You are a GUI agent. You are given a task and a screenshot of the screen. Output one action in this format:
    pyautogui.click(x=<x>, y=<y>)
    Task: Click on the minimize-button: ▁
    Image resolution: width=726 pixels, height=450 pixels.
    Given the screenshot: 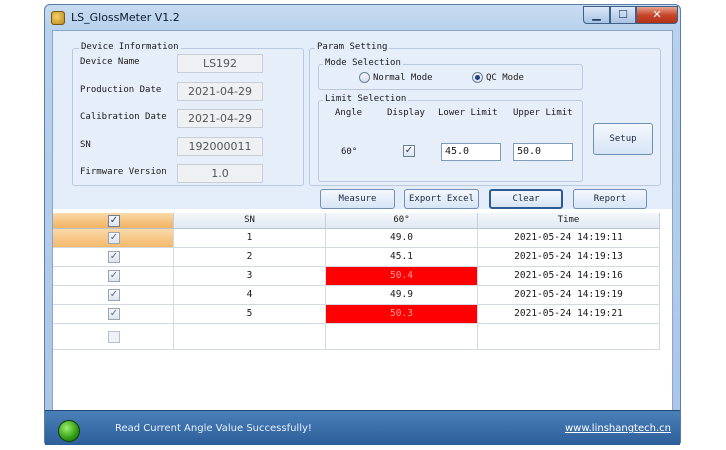 What is the action you would take?
    pyautogui.click(x=596, y=15)
    